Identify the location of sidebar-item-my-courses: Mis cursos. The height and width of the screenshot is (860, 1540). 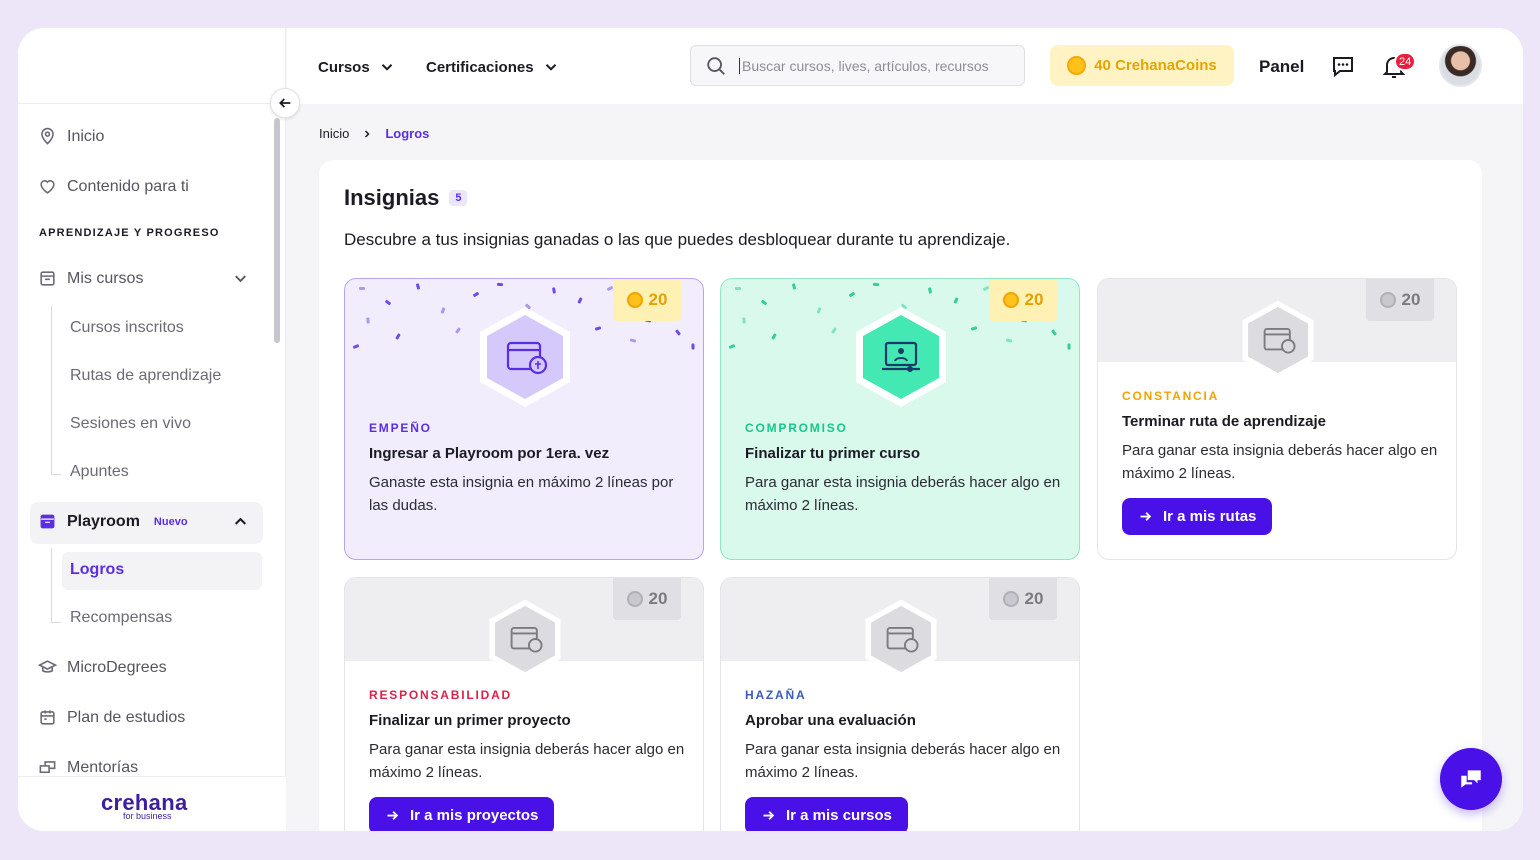
(144, 278).